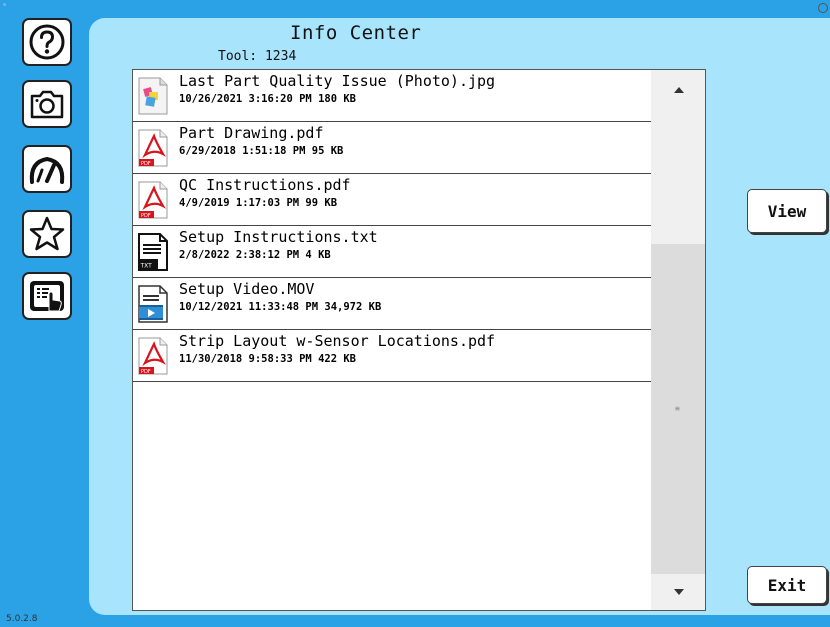  What do you see at coordinates (153, 96) in the screenshot?
I see `image-file-icon` at bounding box center [153, 96].